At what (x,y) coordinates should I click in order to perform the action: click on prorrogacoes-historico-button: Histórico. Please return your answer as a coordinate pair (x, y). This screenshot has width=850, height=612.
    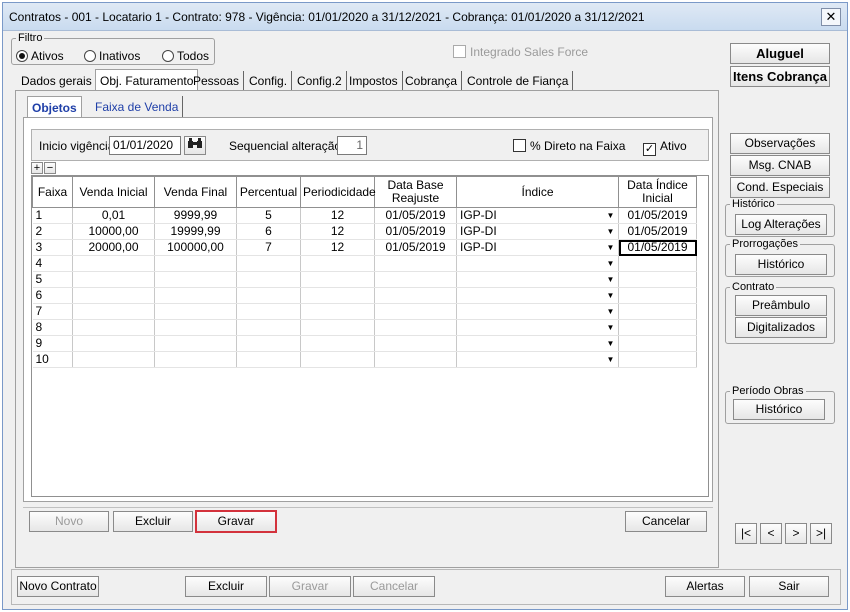
    Looking at the image, I should click on (781, 264).